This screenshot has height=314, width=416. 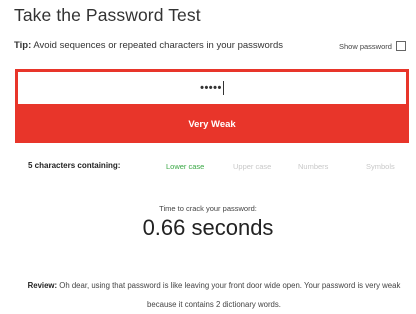 I want to click on criteria-upper-case: Upper case, so click(x=252, y=166).